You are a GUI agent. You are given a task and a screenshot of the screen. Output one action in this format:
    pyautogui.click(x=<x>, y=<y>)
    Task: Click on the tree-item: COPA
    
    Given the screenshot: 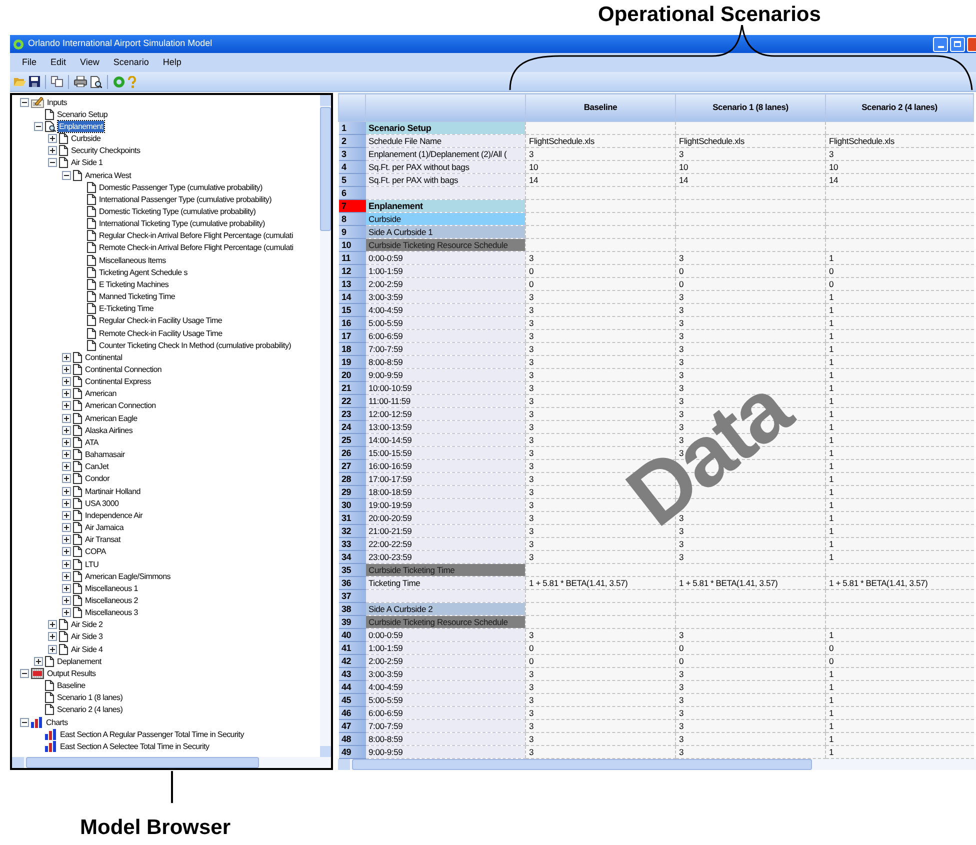 What is the action you would take?
    pyautogui.click(x=95, y=552)
    